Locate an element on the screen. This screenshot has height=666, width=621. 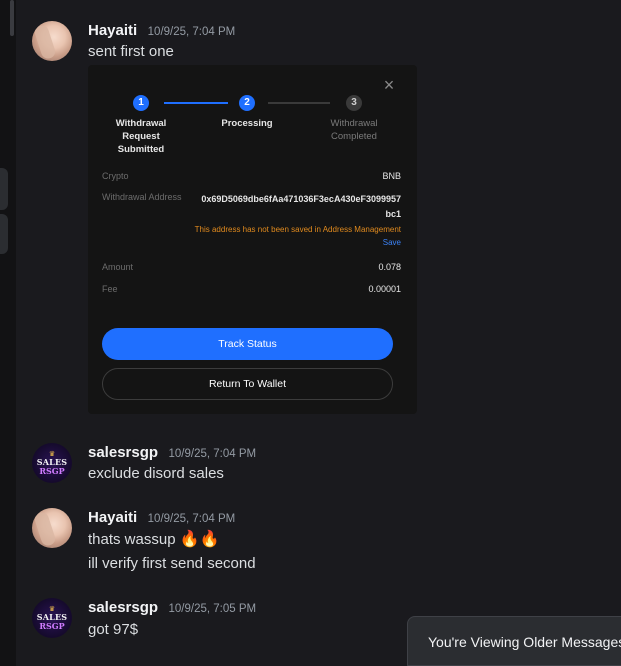
amount-value: 0.078 is located at coordinates (389, 267).